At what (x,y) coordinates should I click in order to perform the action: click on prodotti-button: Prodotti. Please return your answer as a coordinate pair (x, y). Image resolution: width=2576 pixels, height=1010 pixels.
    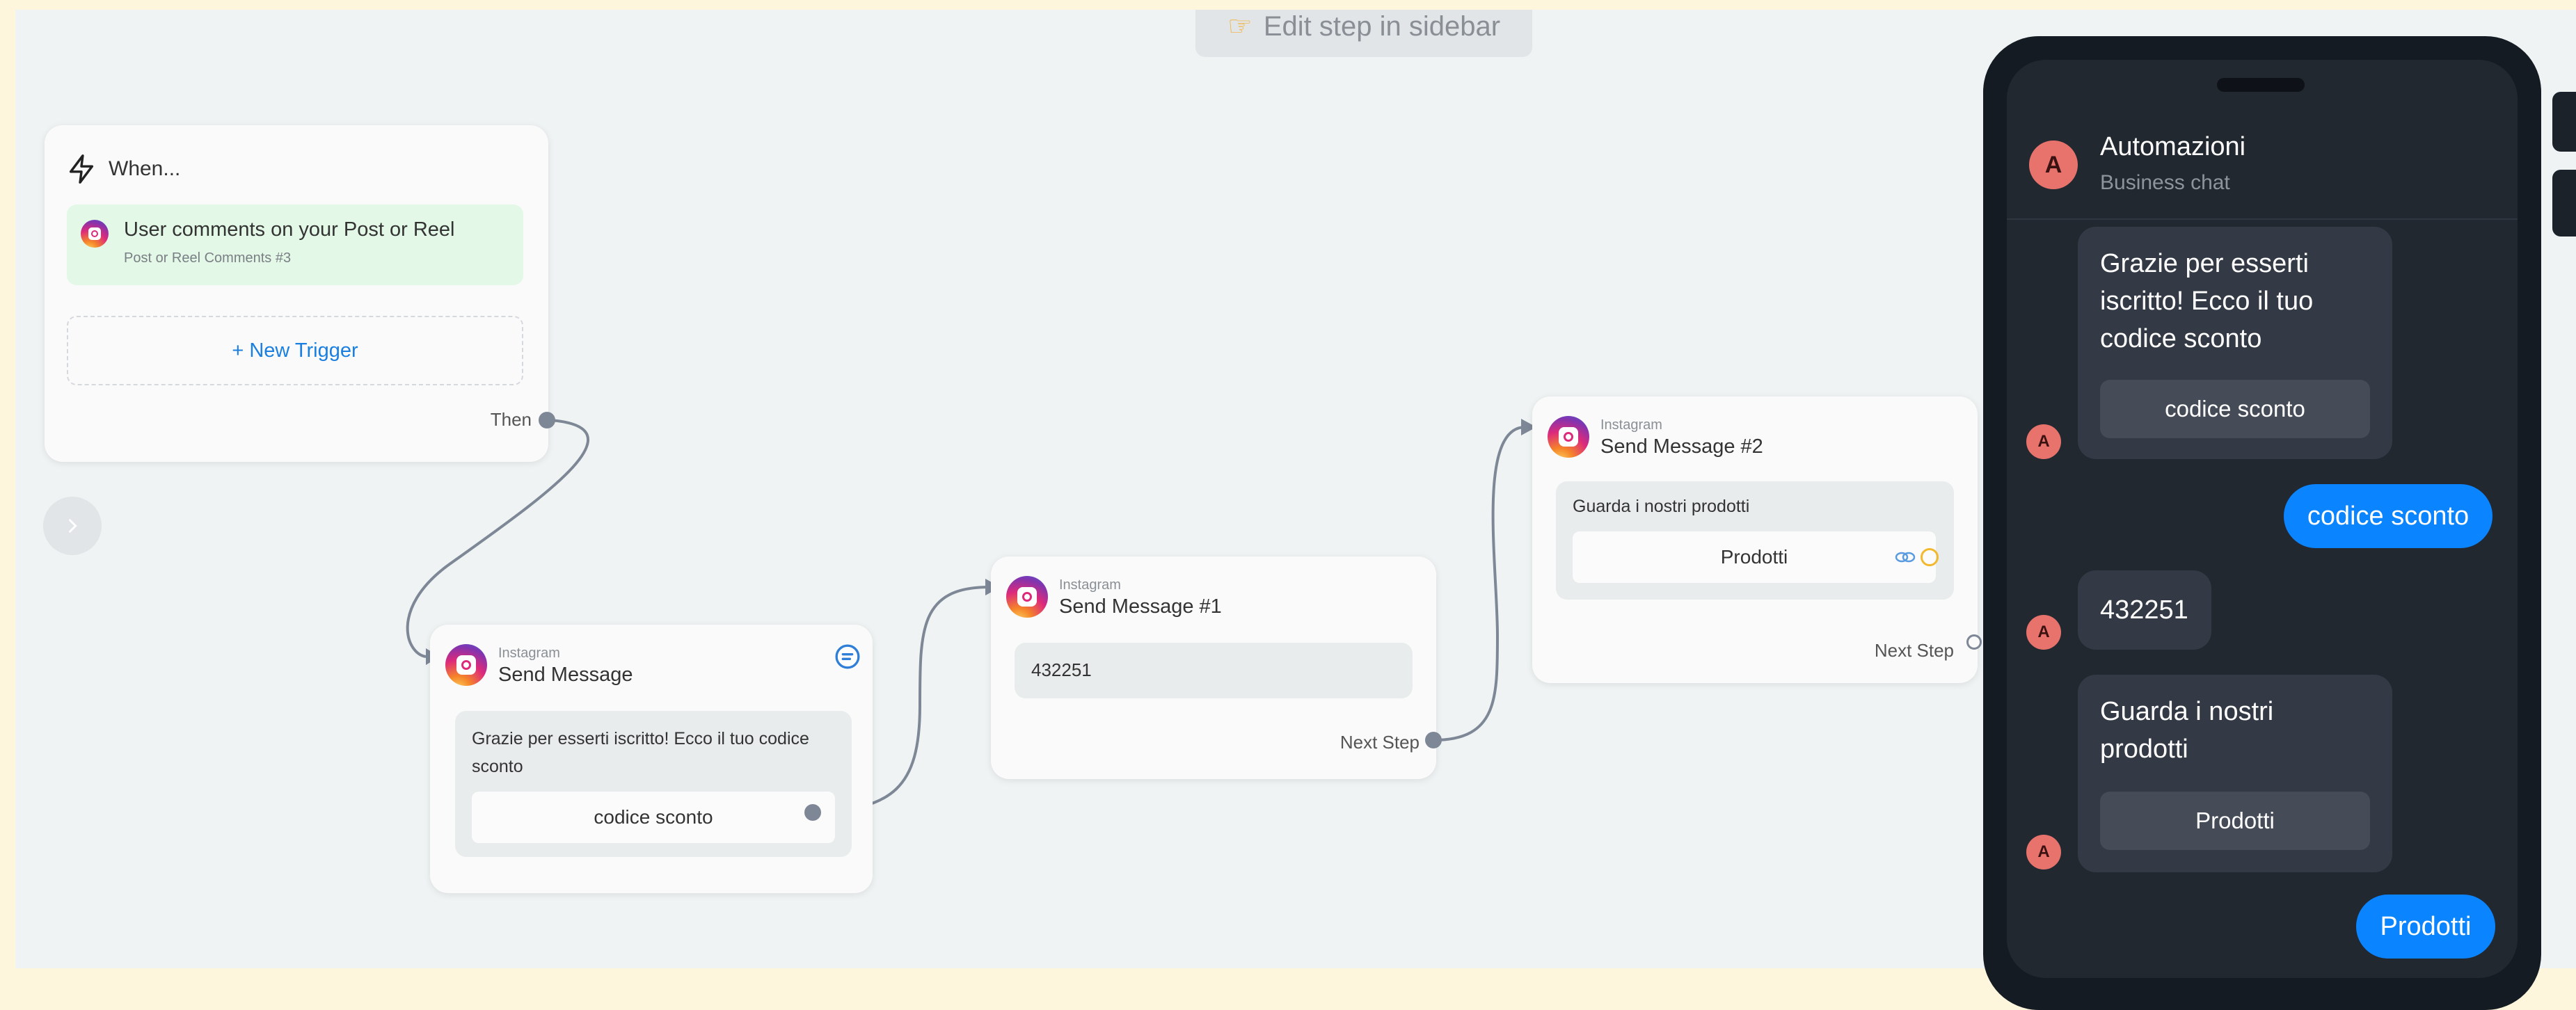
    Looking at the image, I should click on (1754, 557).